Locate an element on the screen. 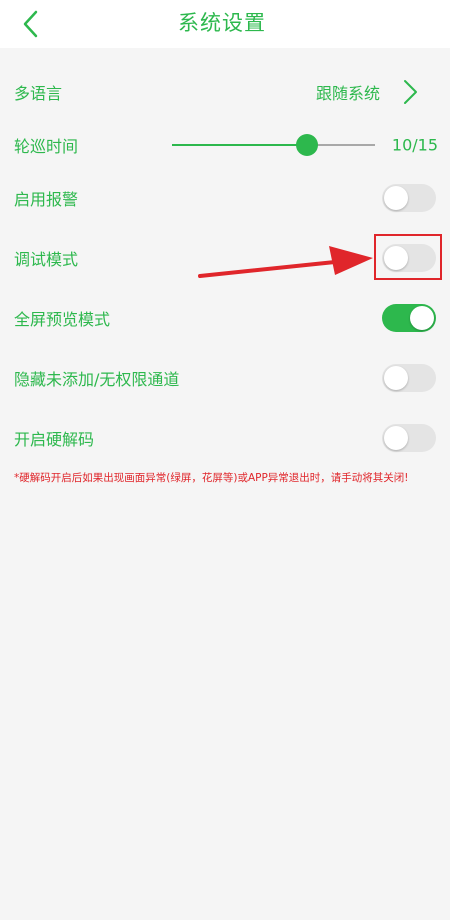  patrol-time-slider is located at coordinates (273, 145).